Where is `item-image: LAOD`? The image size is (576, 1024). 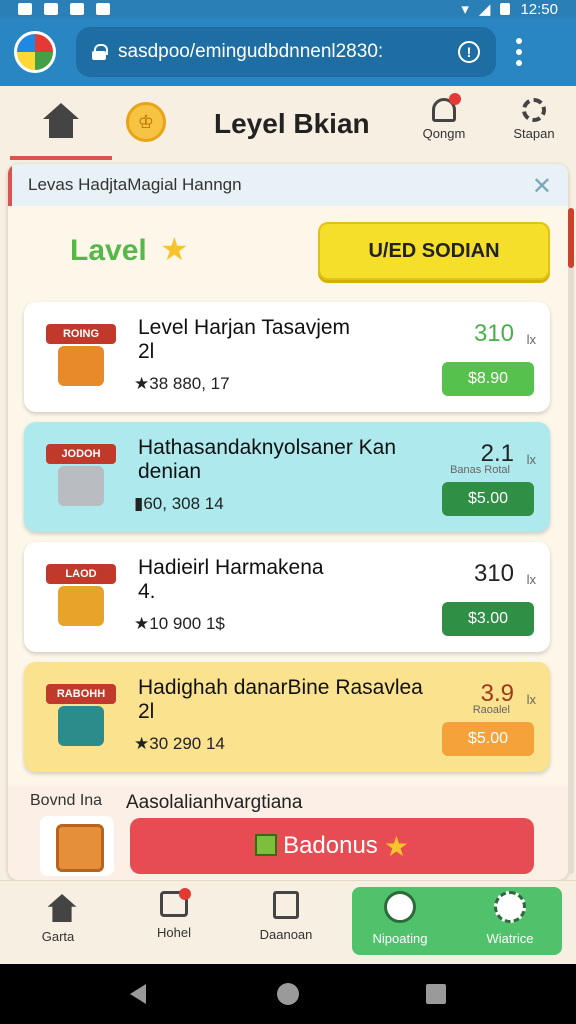
item-image: LAOD is located at coordinates (81, 596).